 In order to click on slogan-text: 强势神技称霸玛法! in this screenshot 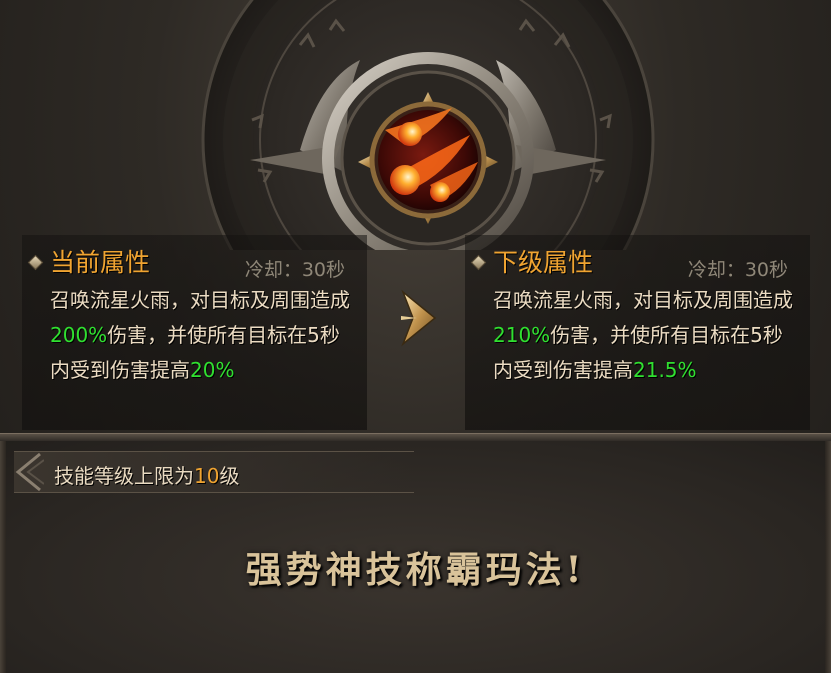, I will do `click(415, 570)`.